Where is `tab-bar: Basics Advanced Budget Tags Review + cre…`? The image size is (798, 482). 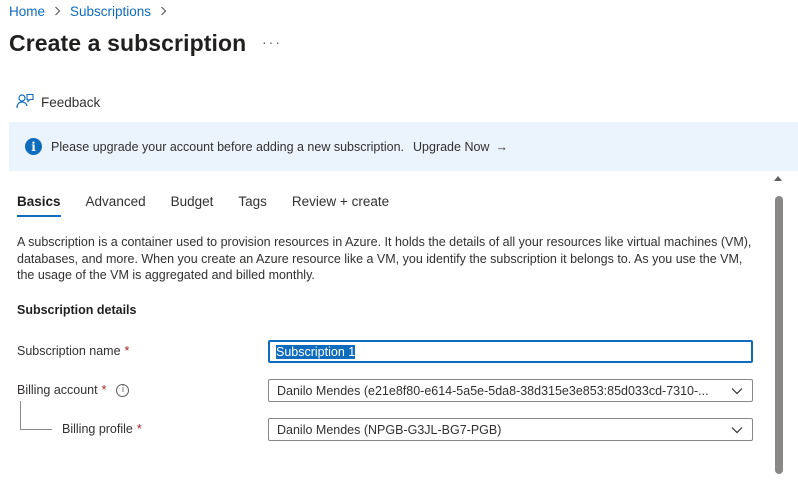
tab-bar: Basics Advanced Budget Tags Review + cre… is located at coordinates (203, 205).